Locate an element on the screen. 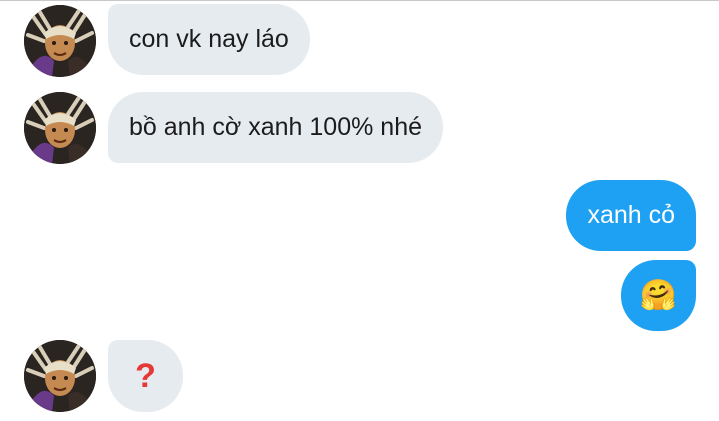 This screenshot has width=719, height=421. message-text: con vk nay láo is located at coordinates (209, 39).